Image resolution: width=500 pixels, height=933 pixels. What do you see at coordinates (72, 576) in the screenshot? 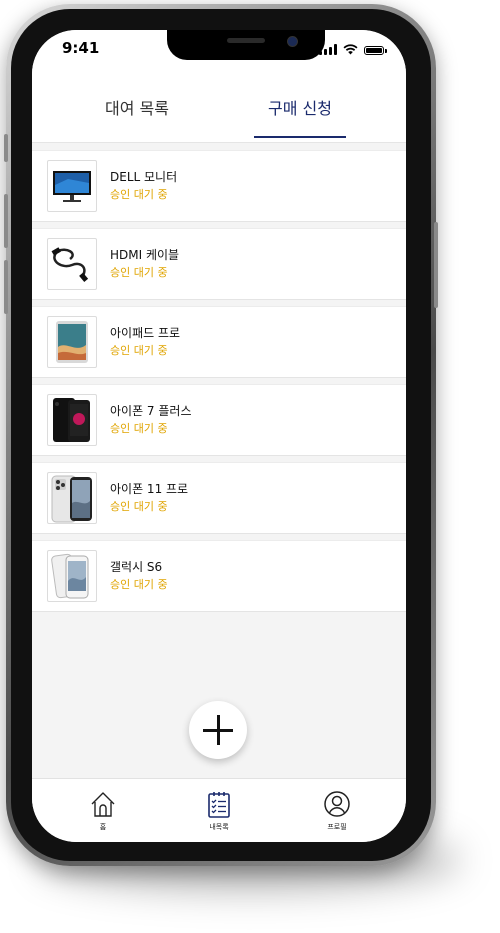
I see `phone-white-thumbnail` at bounding box center [72, 576].